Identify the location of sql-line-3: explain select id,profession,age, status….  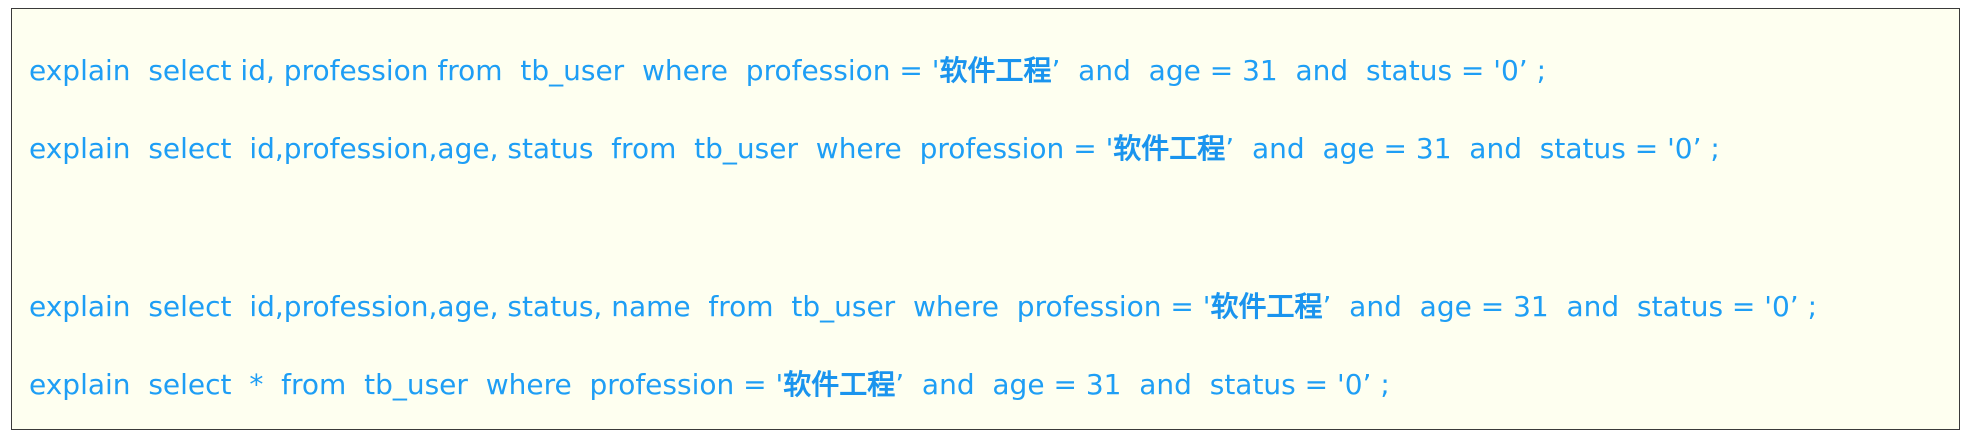
(923, 307).